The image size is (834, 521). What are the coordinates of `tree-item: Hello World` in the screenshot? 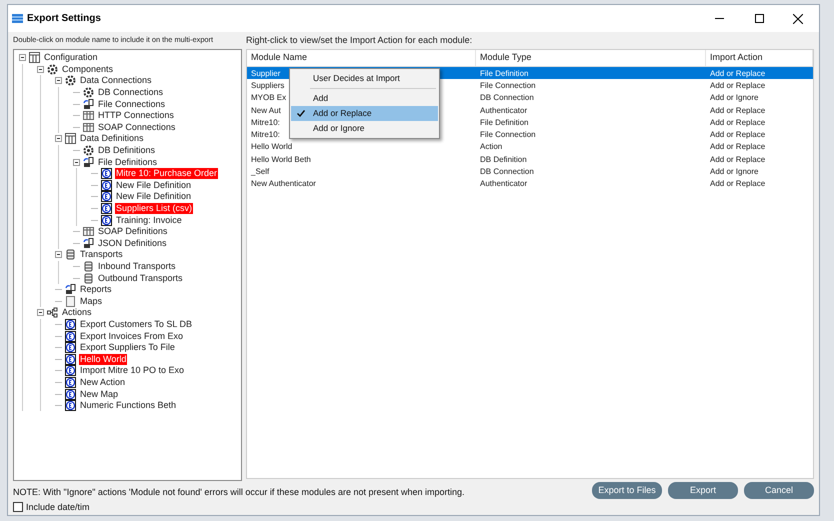 It's located at (103, 359).